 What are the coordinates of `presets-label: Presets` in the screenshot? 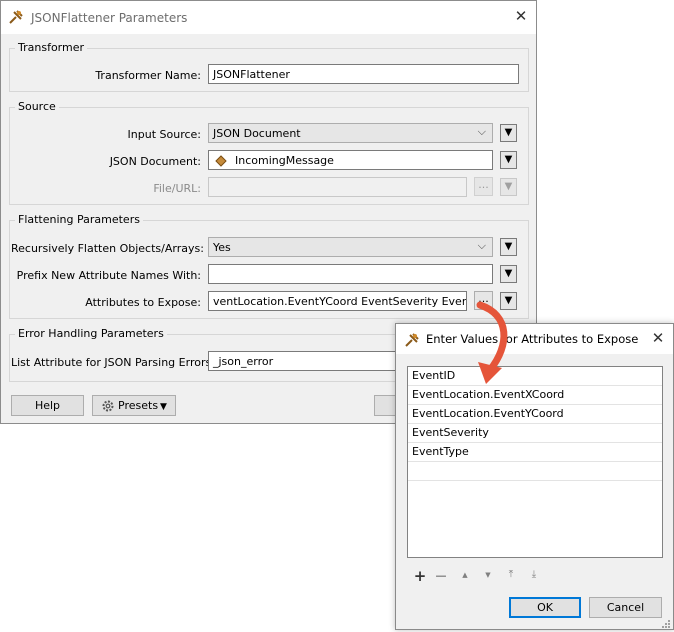 It's located at (138, 405).